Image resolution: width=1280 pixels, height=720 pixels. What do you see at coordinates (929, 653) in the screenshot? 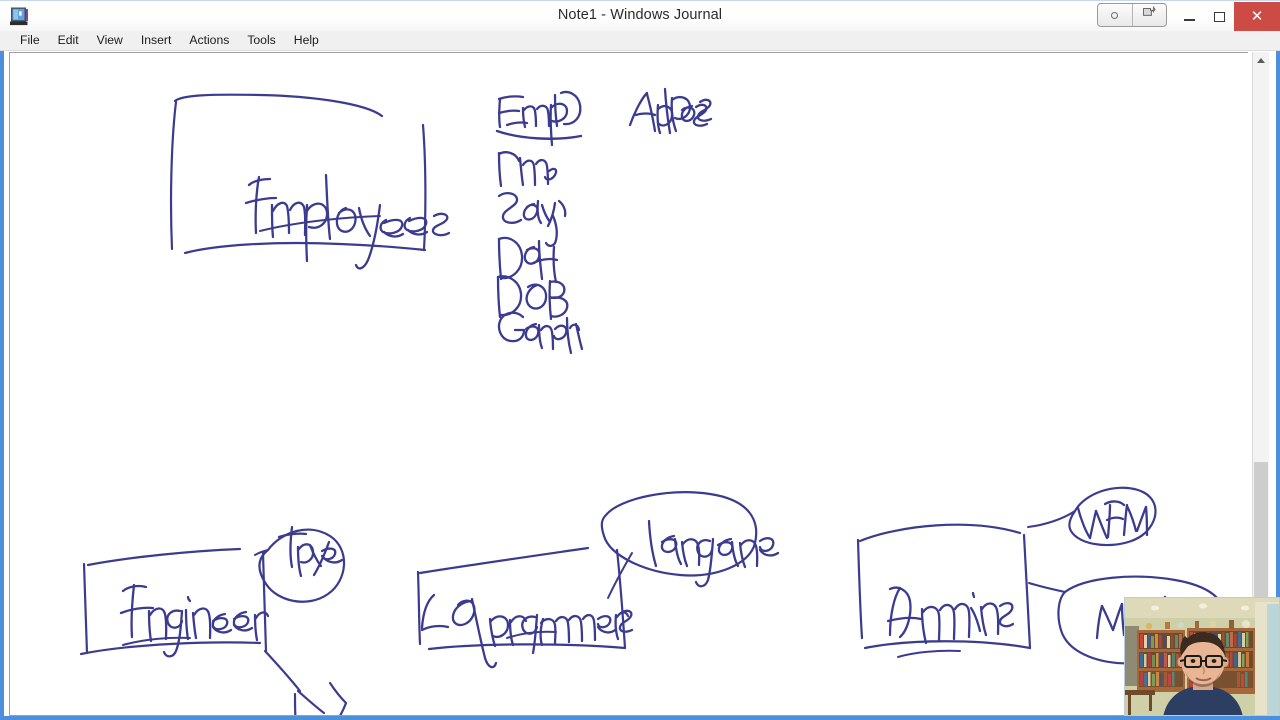
I see `admins-underline` at bounding box center [929, 653].